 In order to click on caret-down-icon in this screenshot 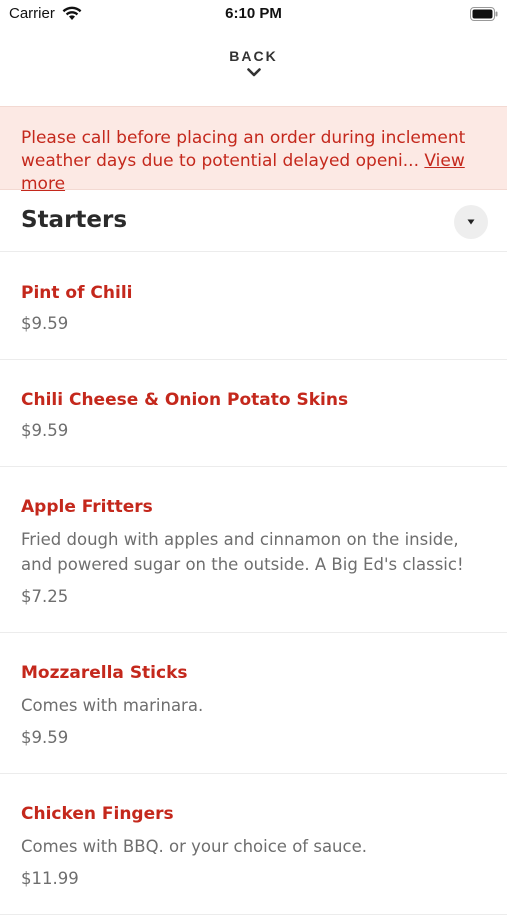, I will do `click(471, 222)`.